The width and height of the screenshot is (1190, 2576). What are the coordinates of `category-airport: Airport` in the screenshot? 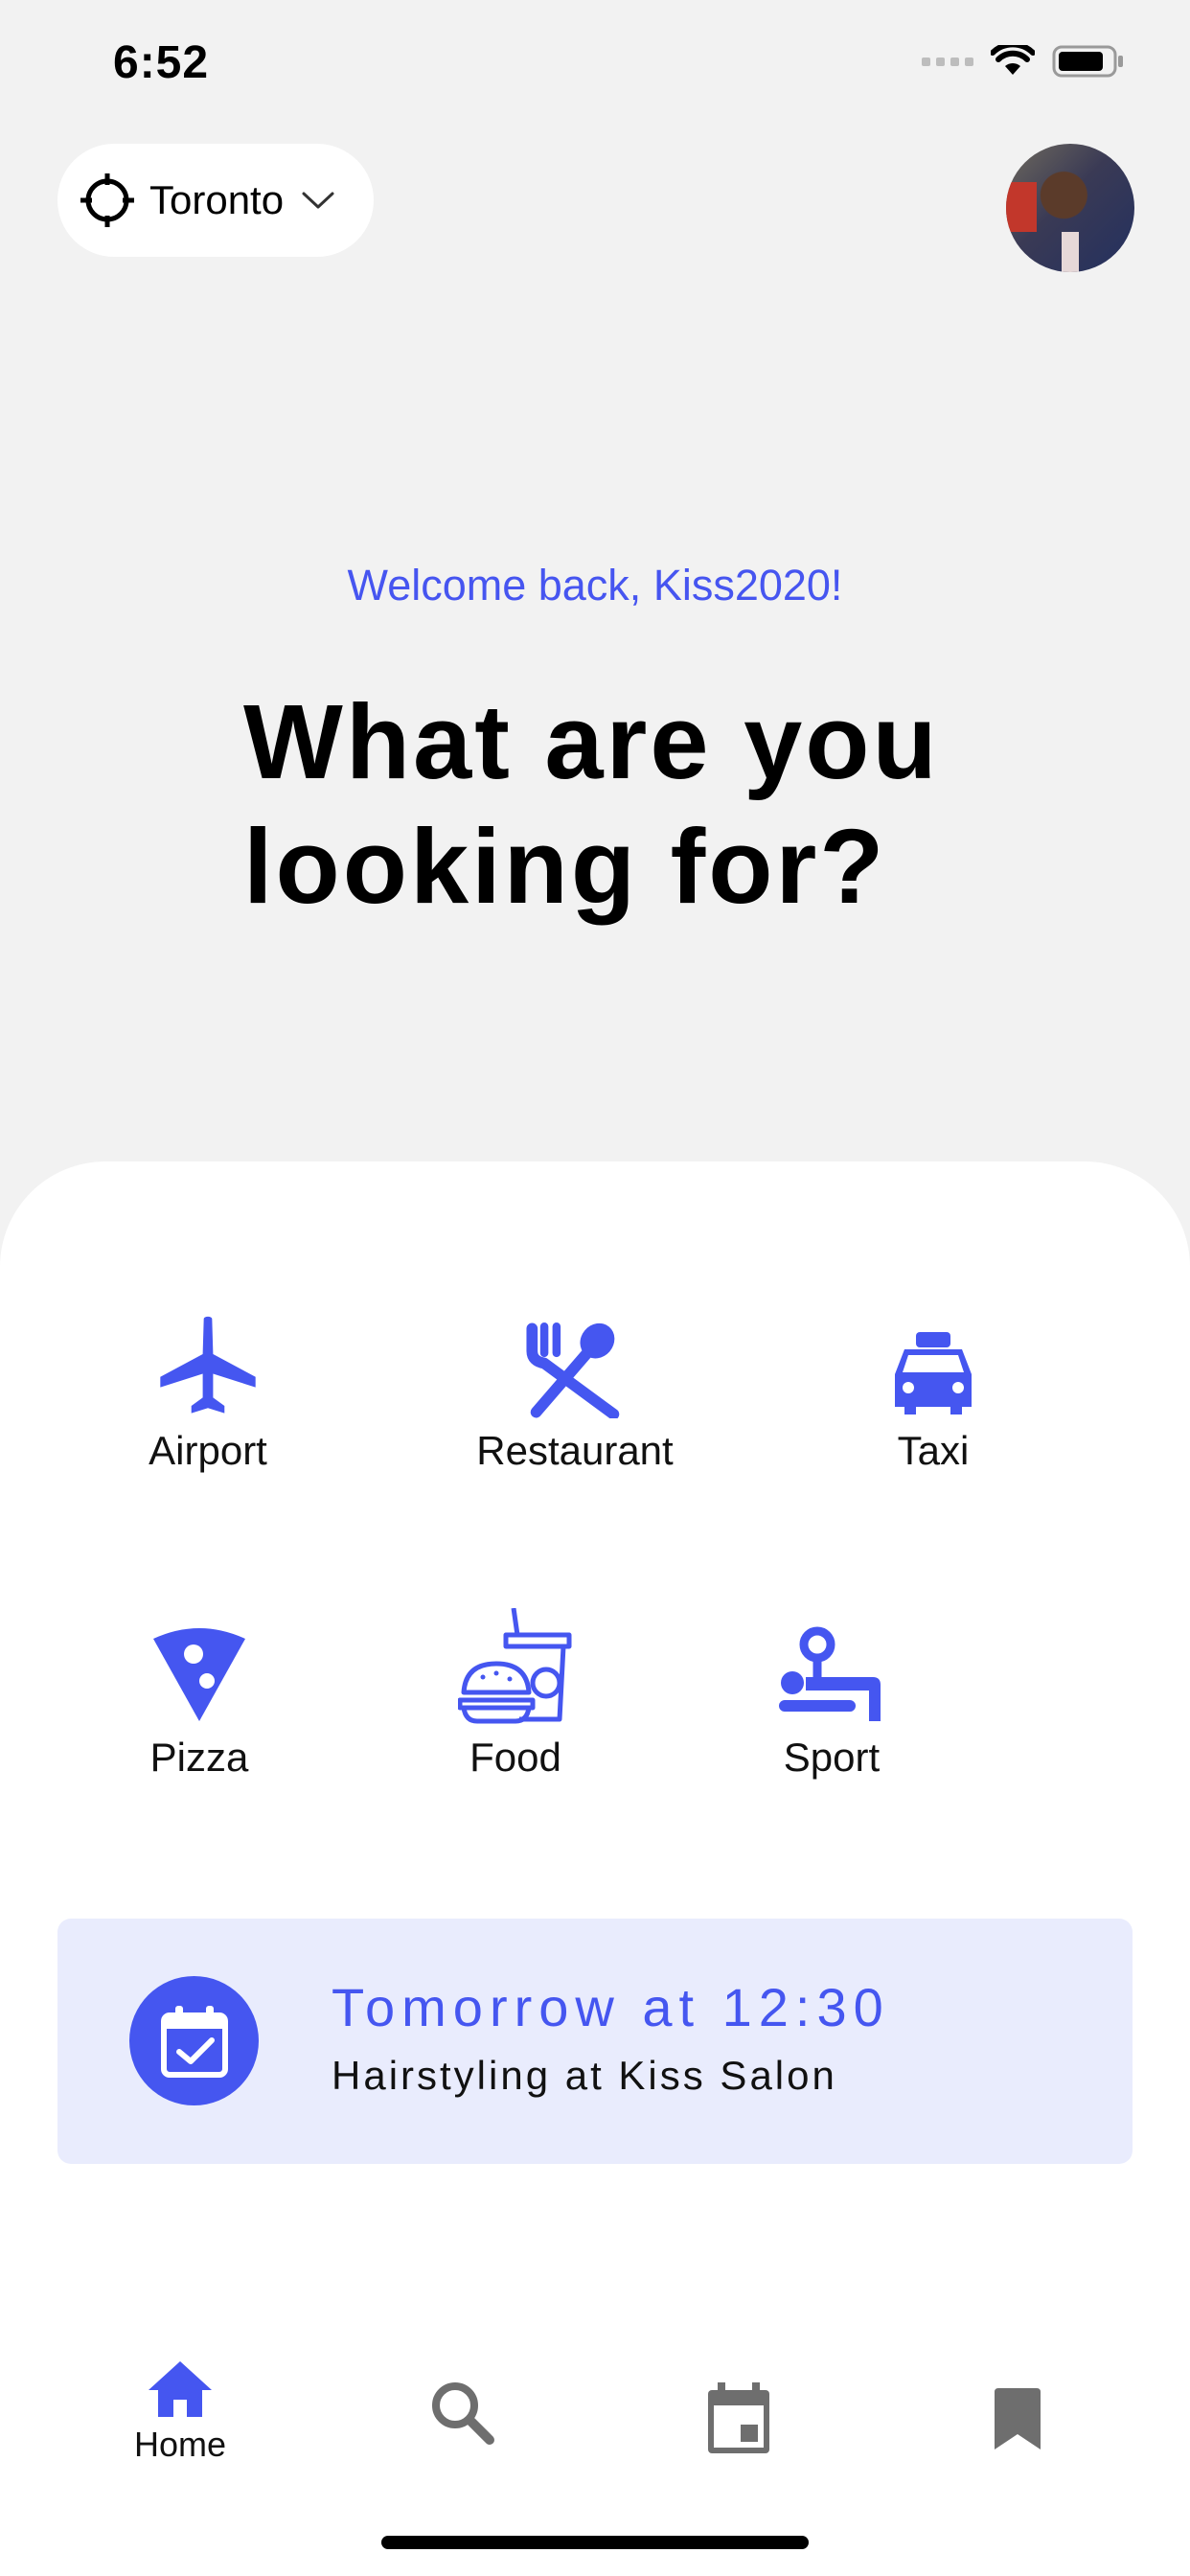 It's located at (208, 1388).